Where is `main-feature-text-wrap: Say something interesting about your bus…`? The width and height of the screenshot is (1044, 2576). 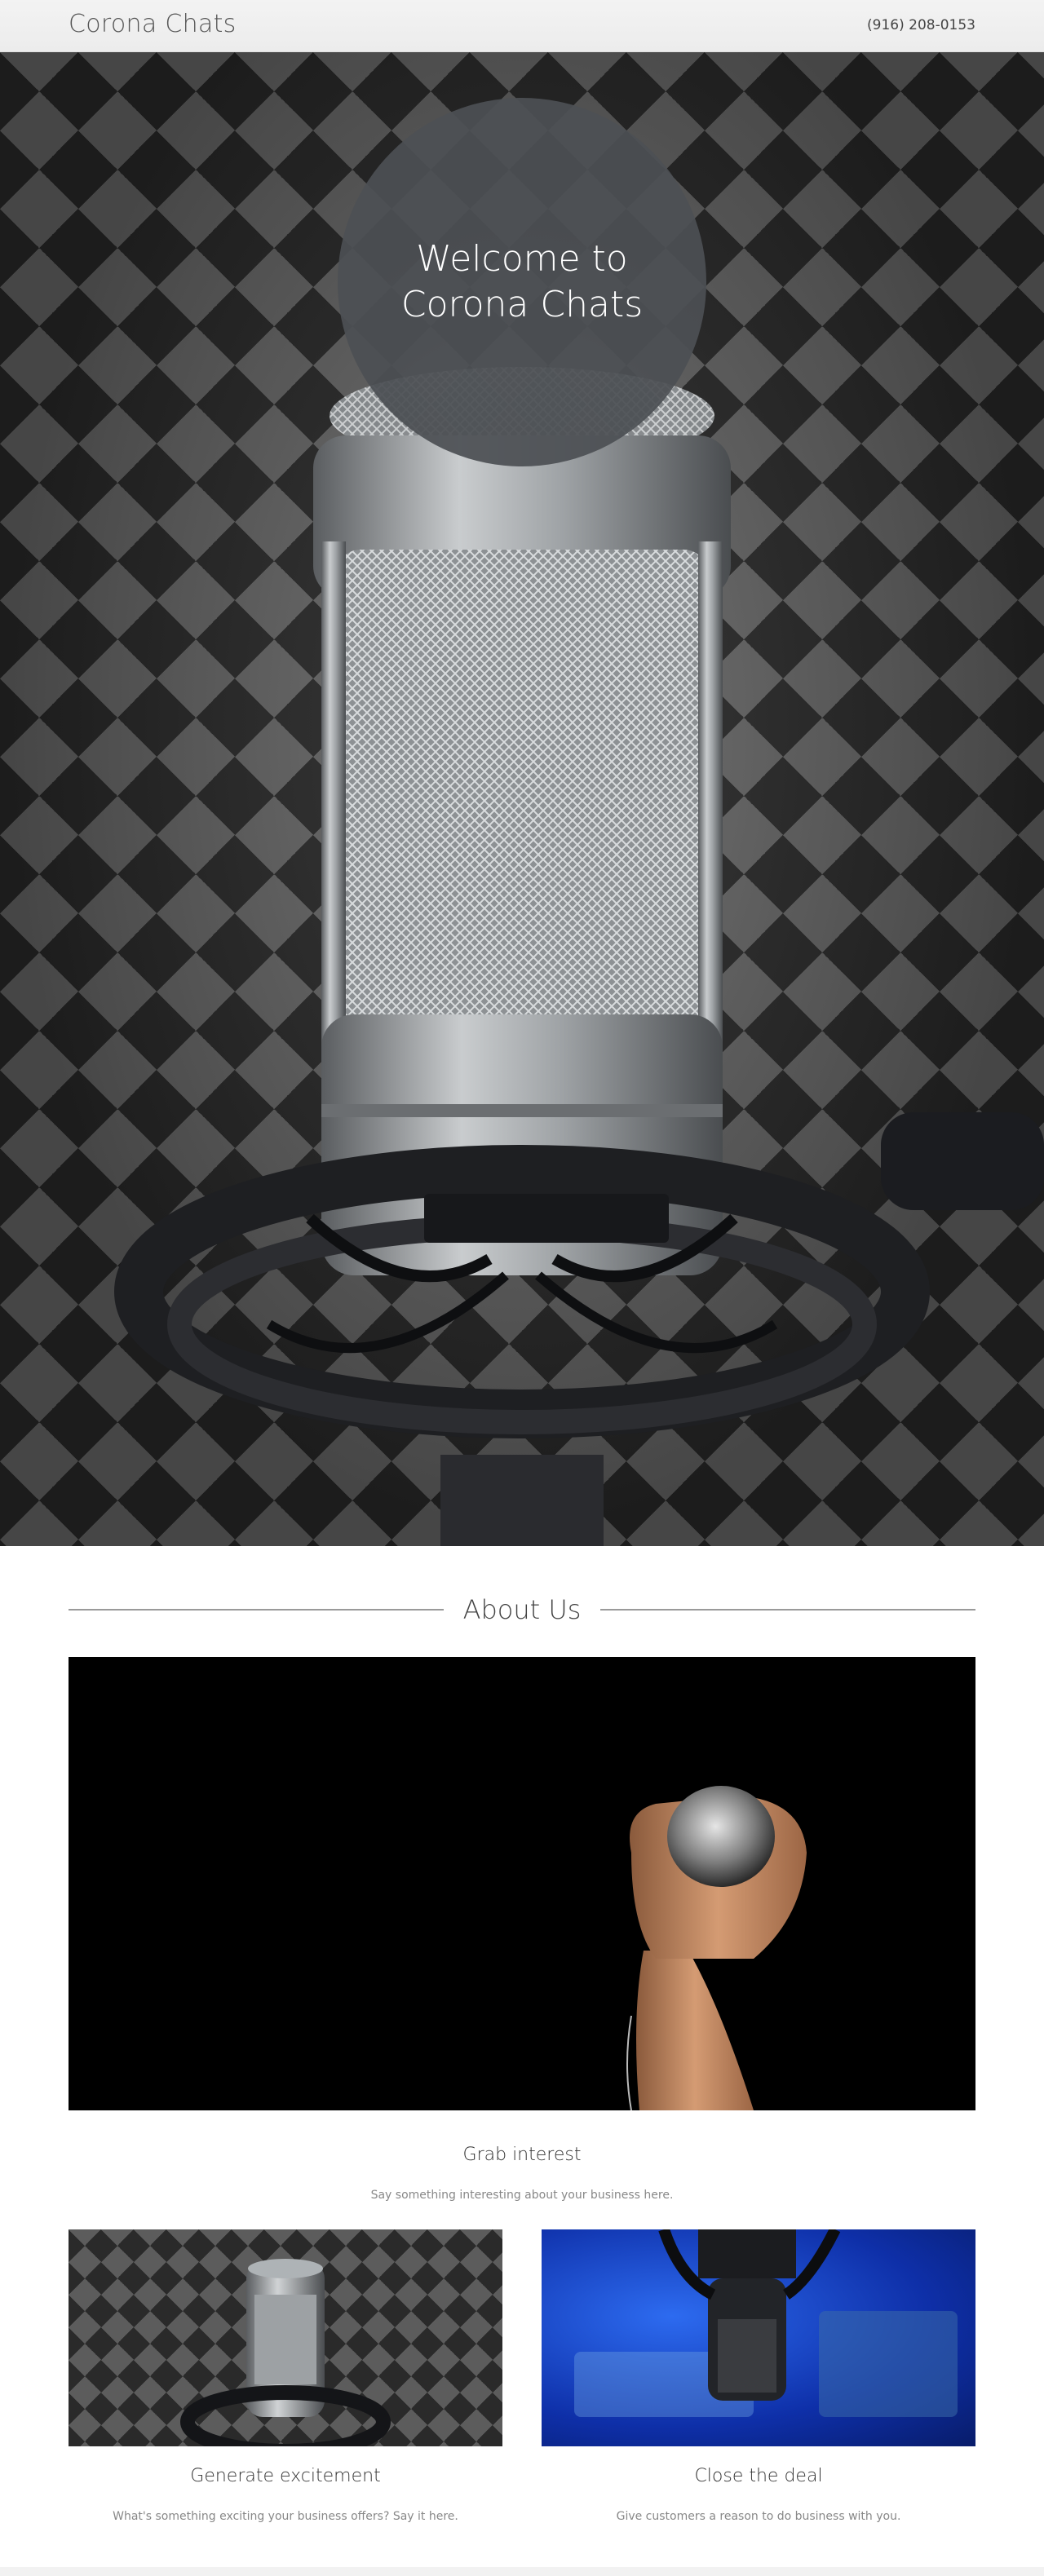
main-feature-text-wrap: Say something interesting about your bus… is located at coordinates (522, 2195).